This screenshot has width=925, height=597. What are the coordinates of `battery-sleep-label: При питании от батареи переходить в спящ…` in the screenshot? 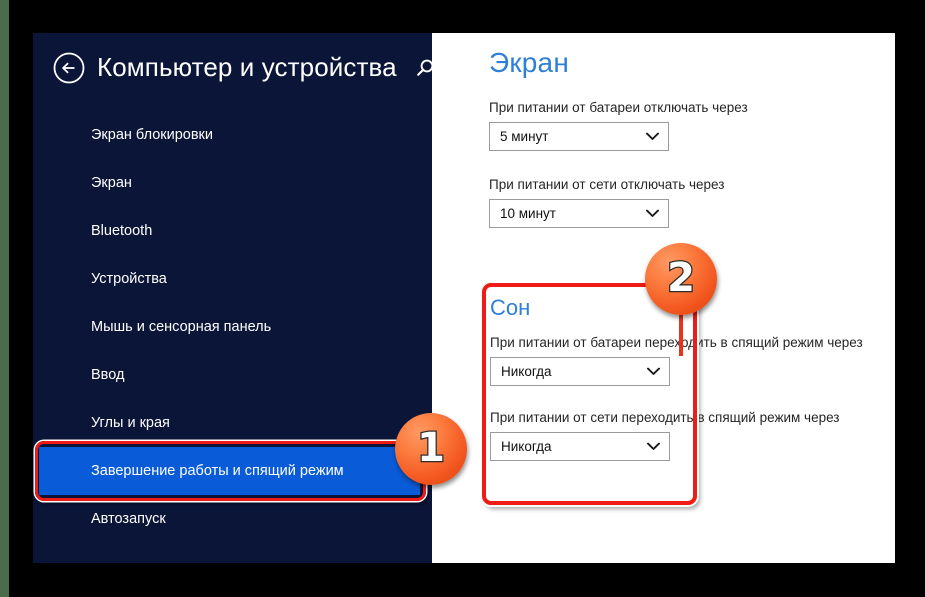 It's located at (676, 342).